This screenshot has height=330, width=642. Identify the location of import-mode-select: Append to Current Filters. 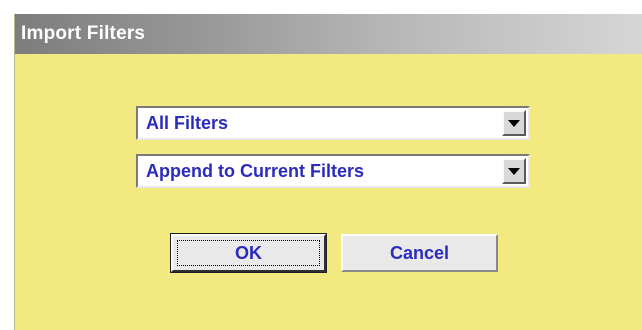
(333, 171).